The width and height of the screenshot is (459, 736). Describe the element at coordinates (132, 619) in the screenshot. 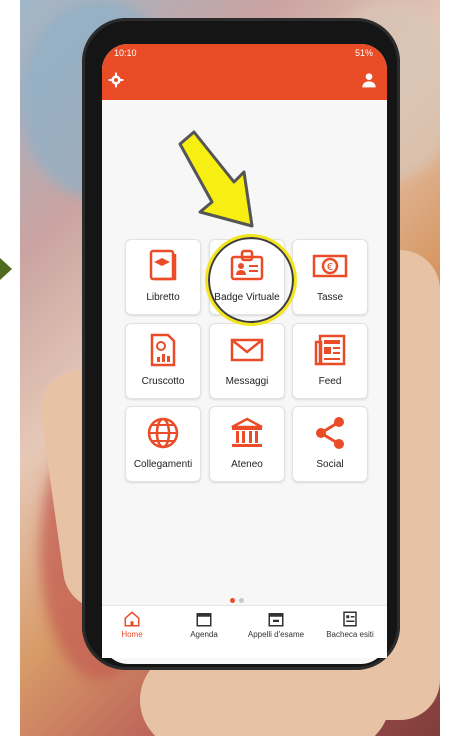

I see `home-icon` at that location.